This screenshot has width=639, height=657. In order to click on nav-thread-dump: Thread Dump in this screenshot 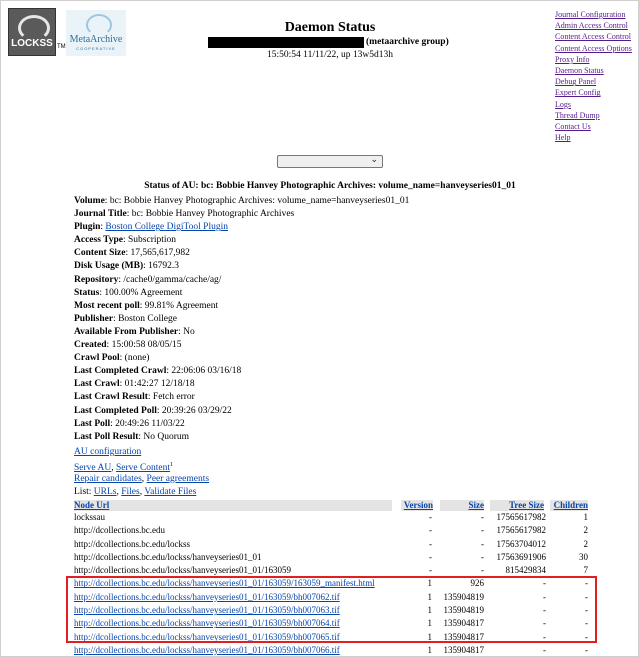, I will do `click(597, 115)`.